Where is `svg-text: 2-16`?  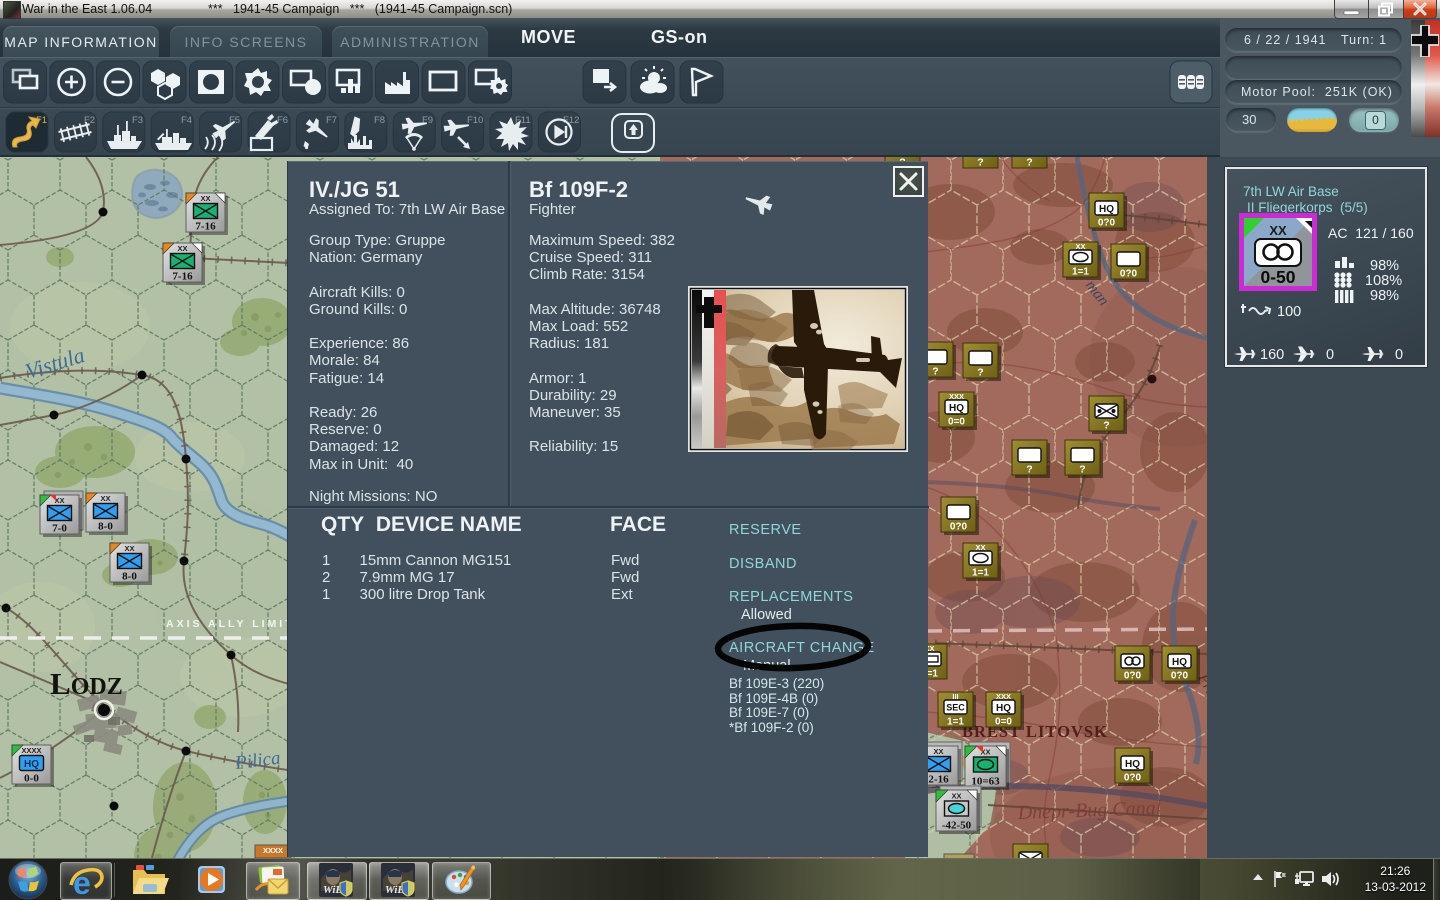 svg-text: 2-16 is located at coordinates (938, 780).